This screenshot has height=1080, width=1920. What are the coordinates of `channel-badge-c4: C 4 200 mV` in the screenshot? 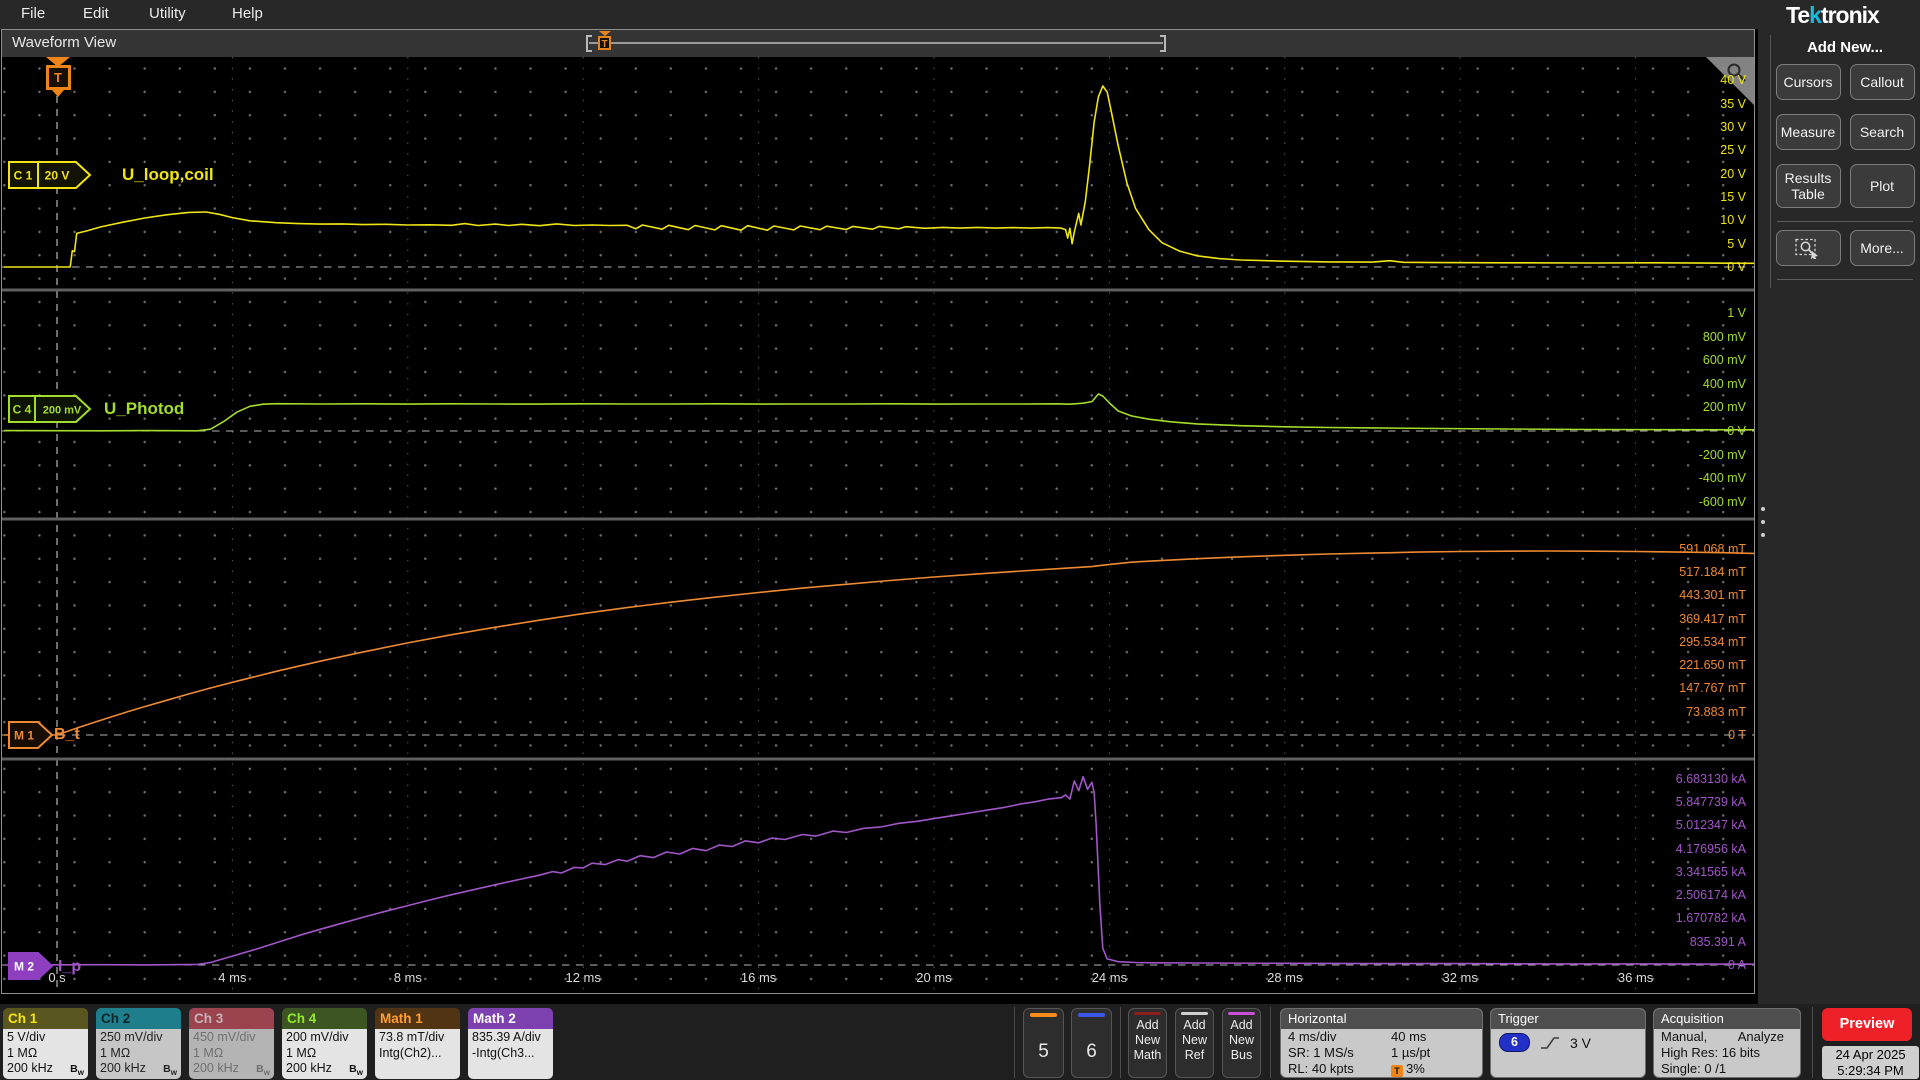 It's located at (50, 409).